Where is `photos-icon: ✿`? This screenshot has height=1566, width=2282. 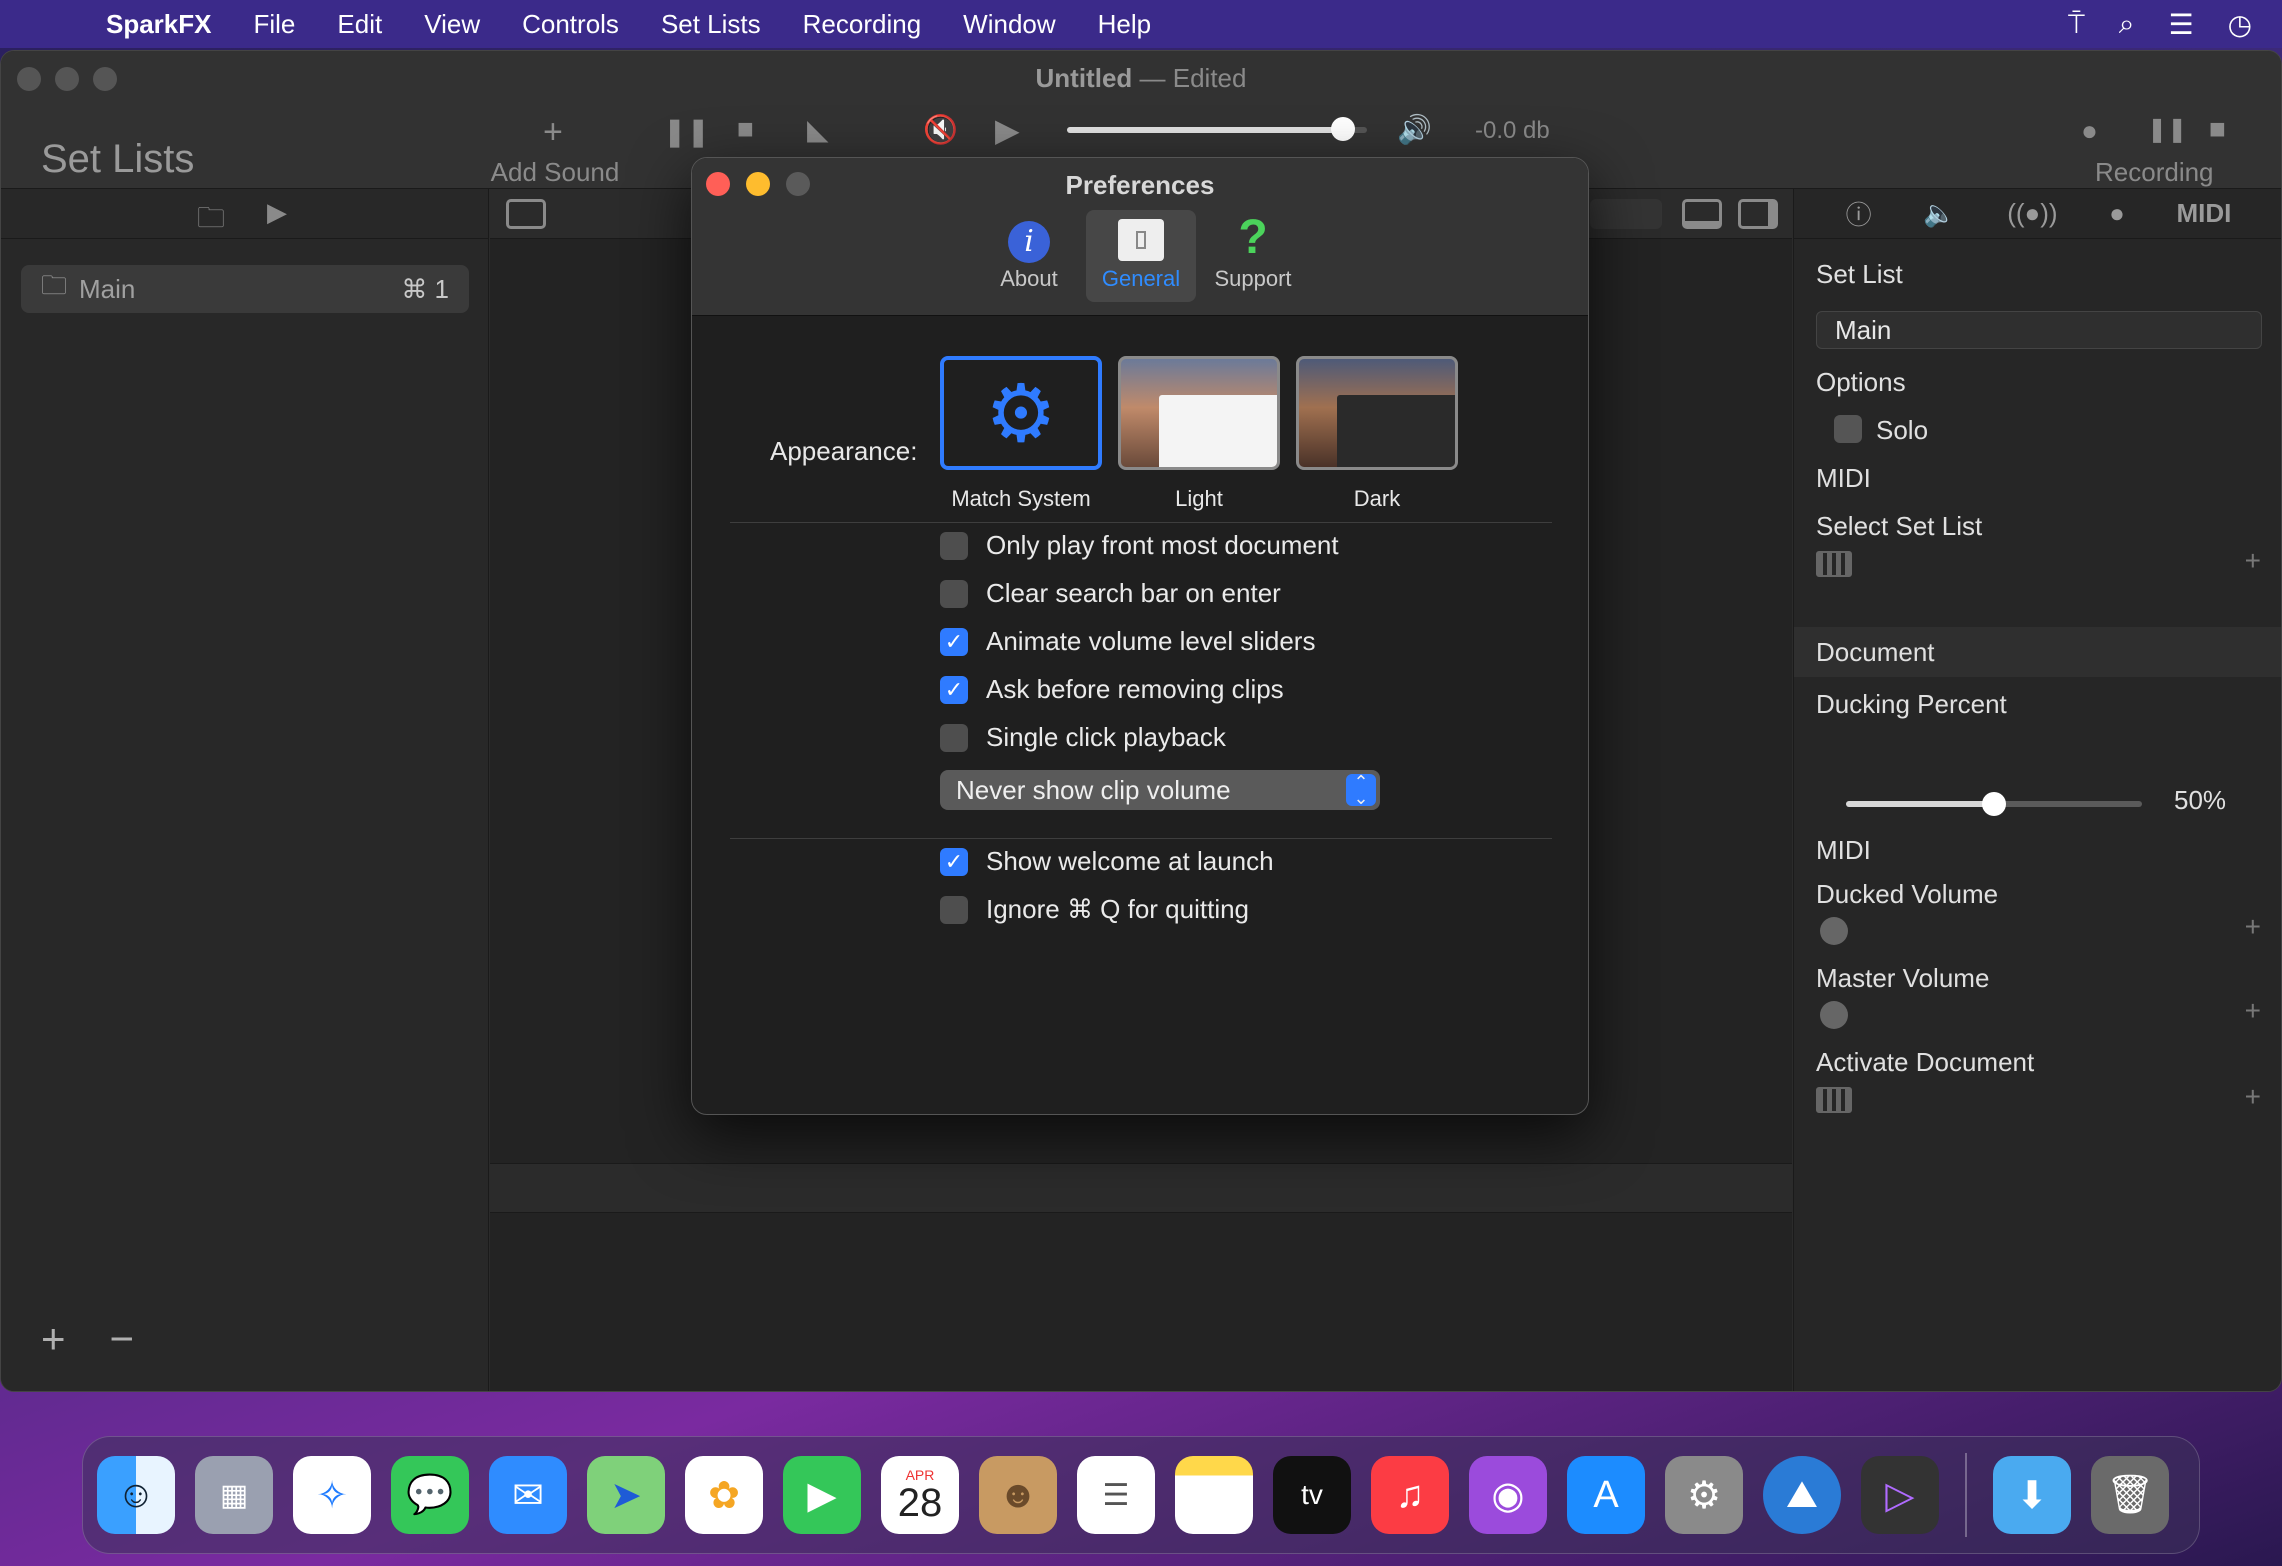 photos-icon: ✿ is located at coordinates (724, 1495).